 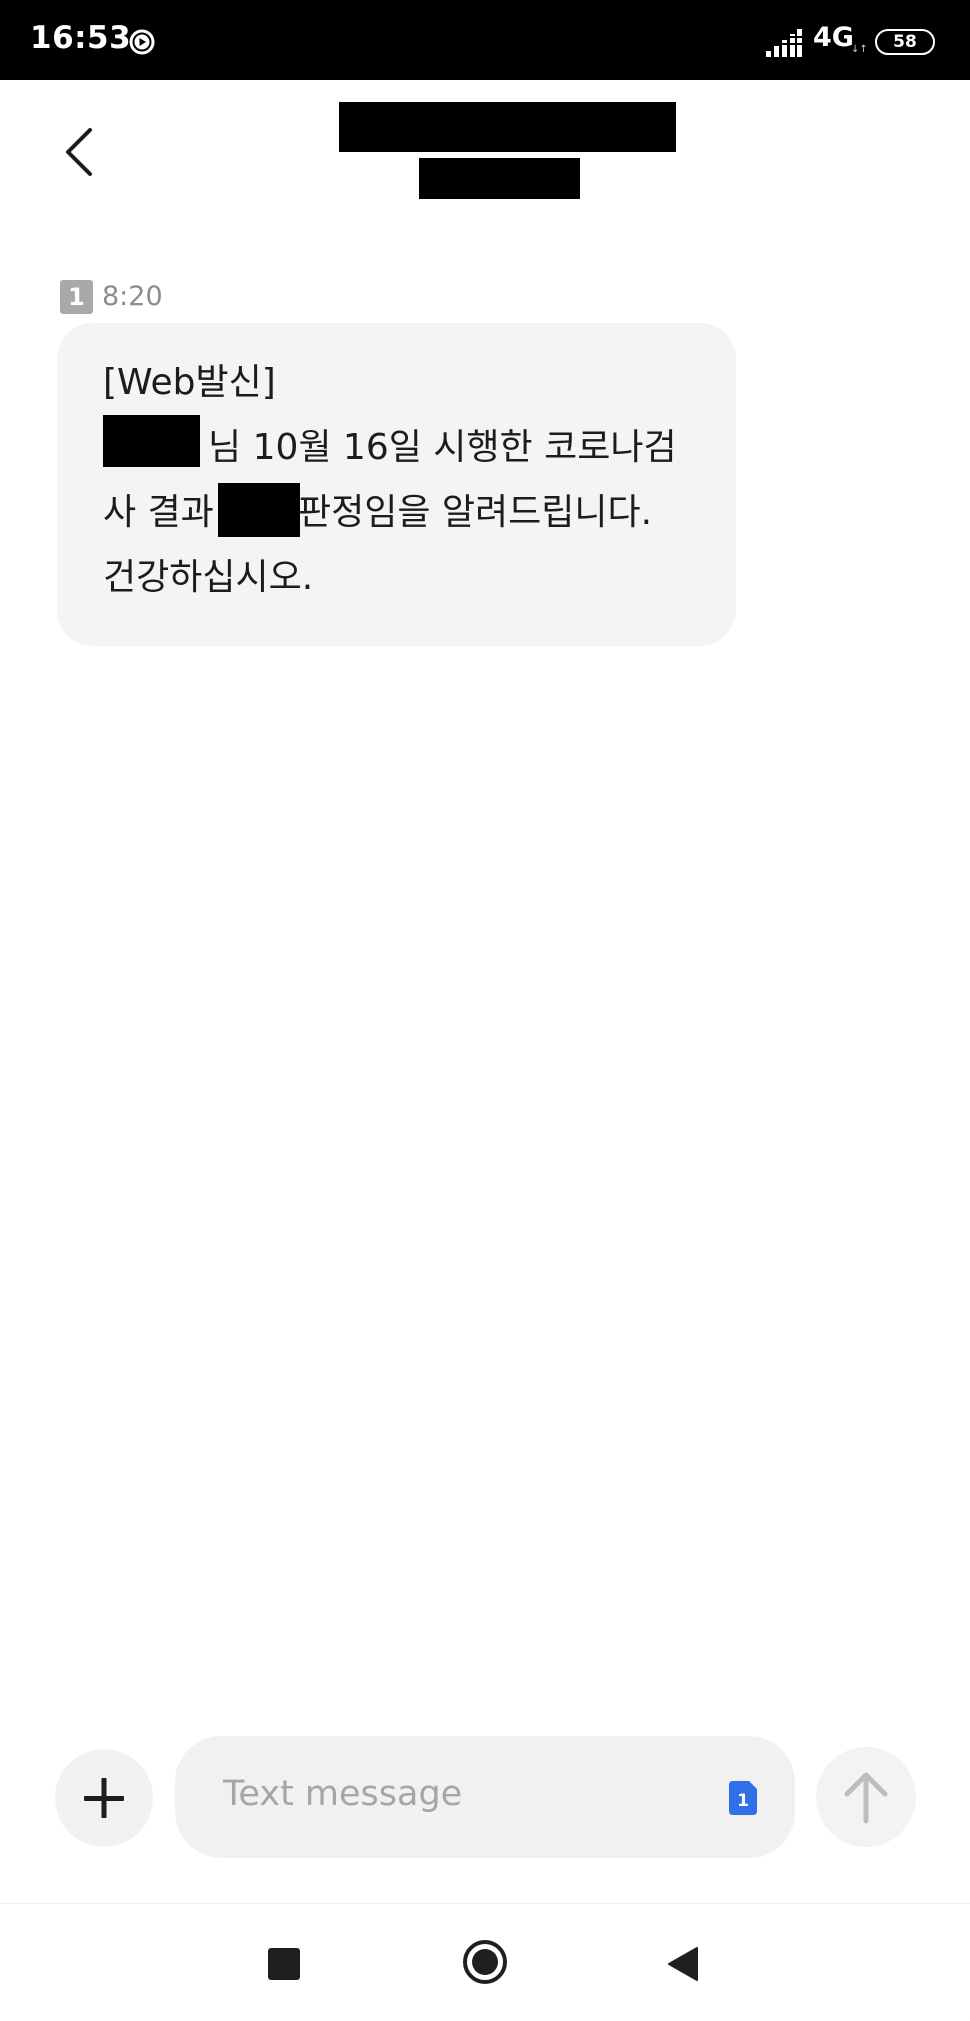 What do you see at coordinates (132, 296) in the screenshot?
I see `message-time: 8:20` at bounding box center [132, 296].